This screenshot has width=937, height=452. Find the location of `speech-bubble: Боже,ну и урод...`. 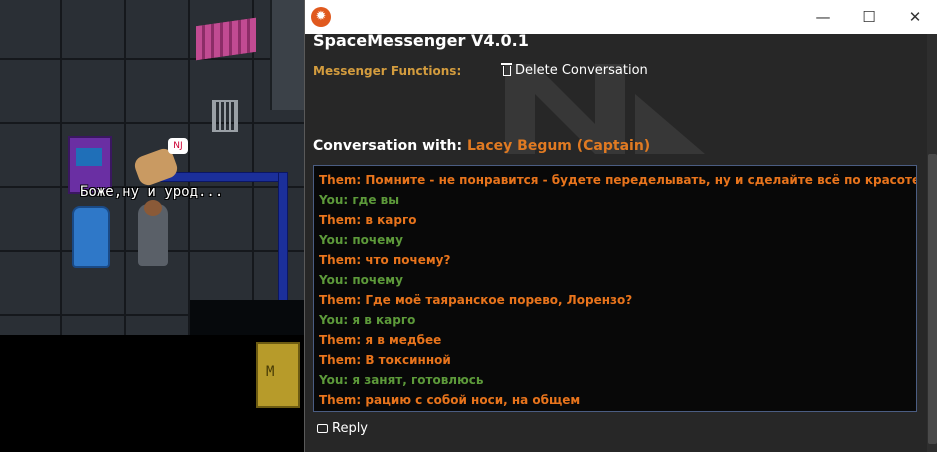

speech-bubble: Боже,ну и урод... is located at coordinates (152, 192).